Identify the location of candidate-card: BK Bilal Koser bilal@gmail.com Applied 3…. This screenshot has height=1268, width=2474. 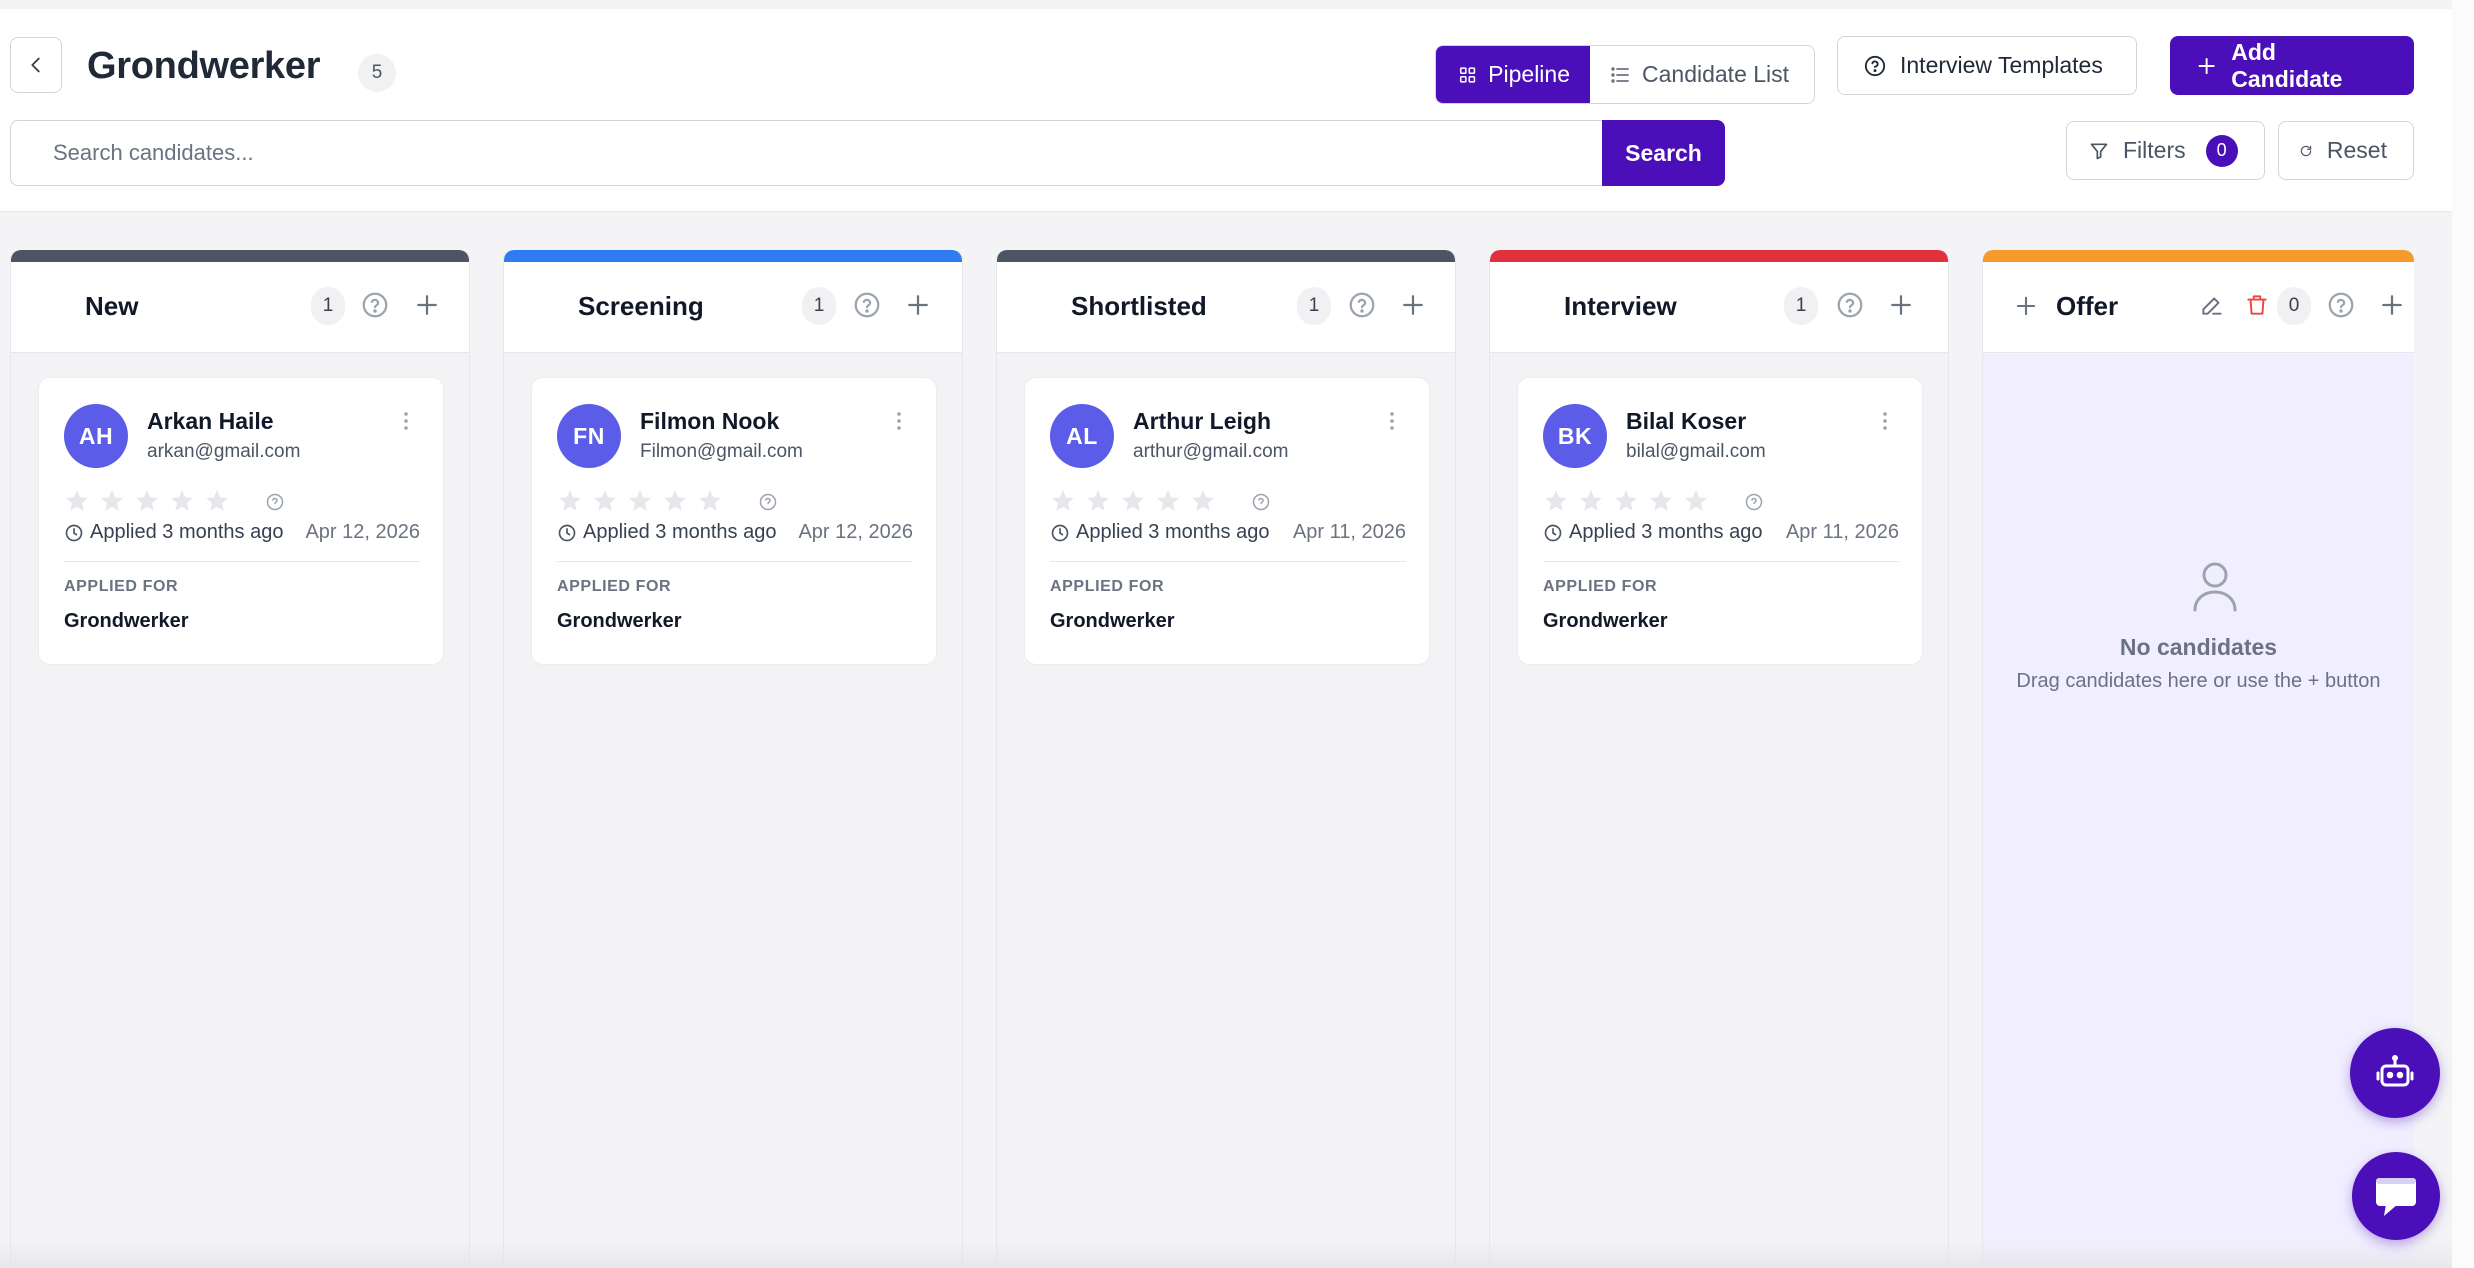
(1720, 521).